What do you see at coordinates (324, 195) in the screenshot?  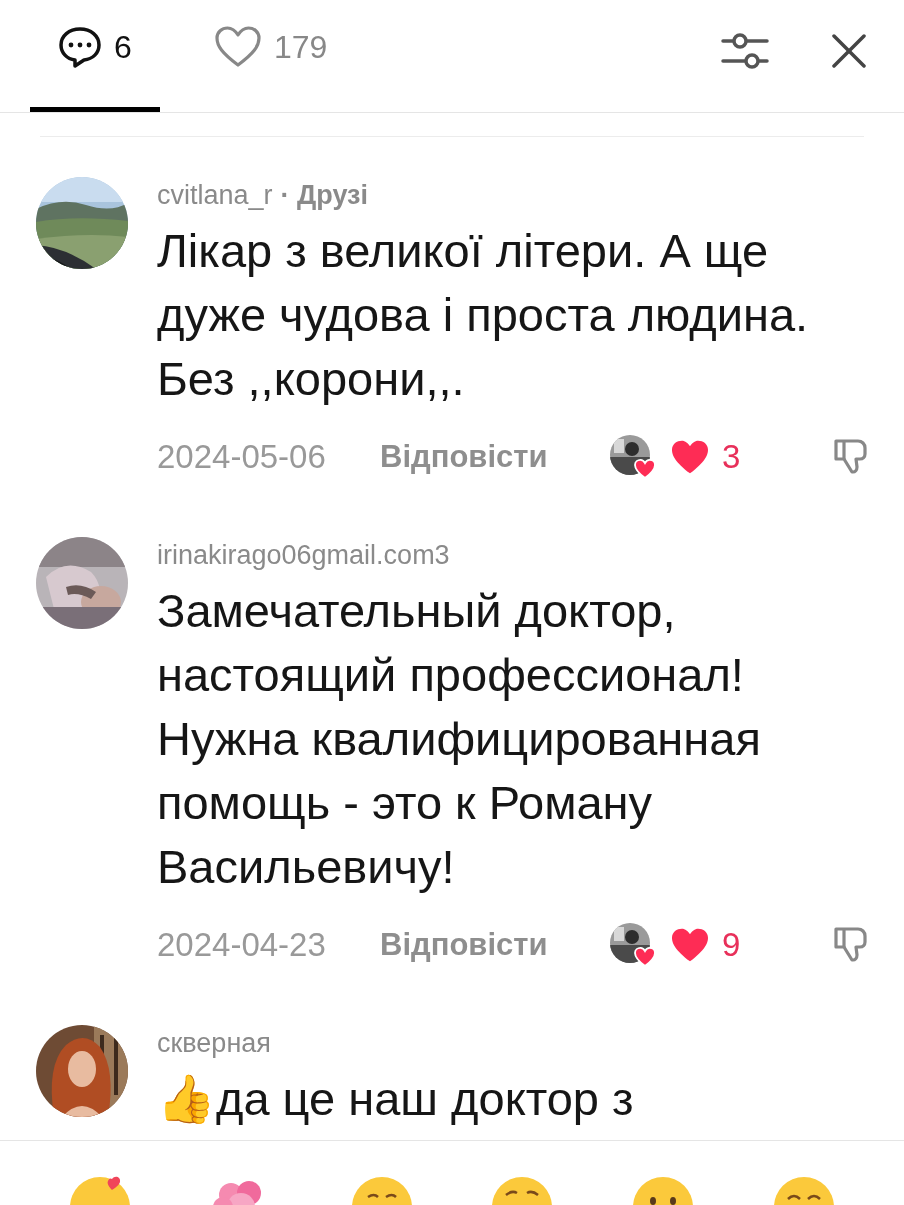 I see `friend-label: · Друзі` at bounding box center [324, 195].